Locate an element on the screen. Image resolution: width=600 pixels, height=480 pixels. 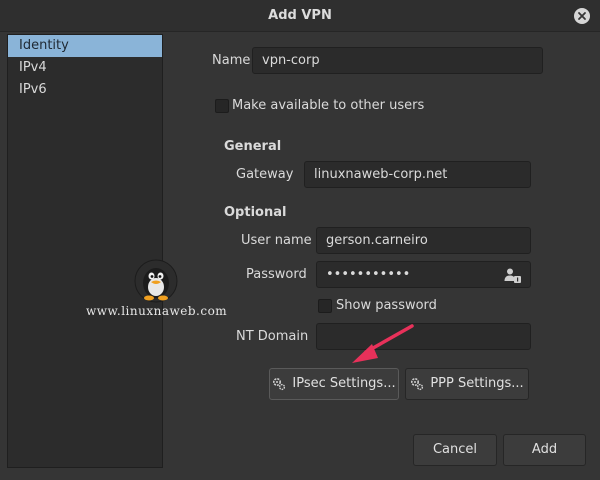
watermark-text: www.linuxnaweb.com is located at coordinates (157, 311).